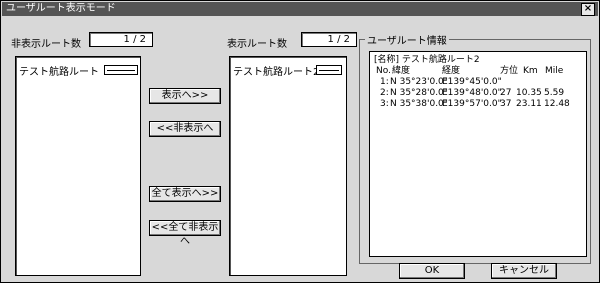  What do you see at coordinates (529, 104) in the screenshot?
I see `waypoint-km: 23.11` at bounding box center [529, 104].